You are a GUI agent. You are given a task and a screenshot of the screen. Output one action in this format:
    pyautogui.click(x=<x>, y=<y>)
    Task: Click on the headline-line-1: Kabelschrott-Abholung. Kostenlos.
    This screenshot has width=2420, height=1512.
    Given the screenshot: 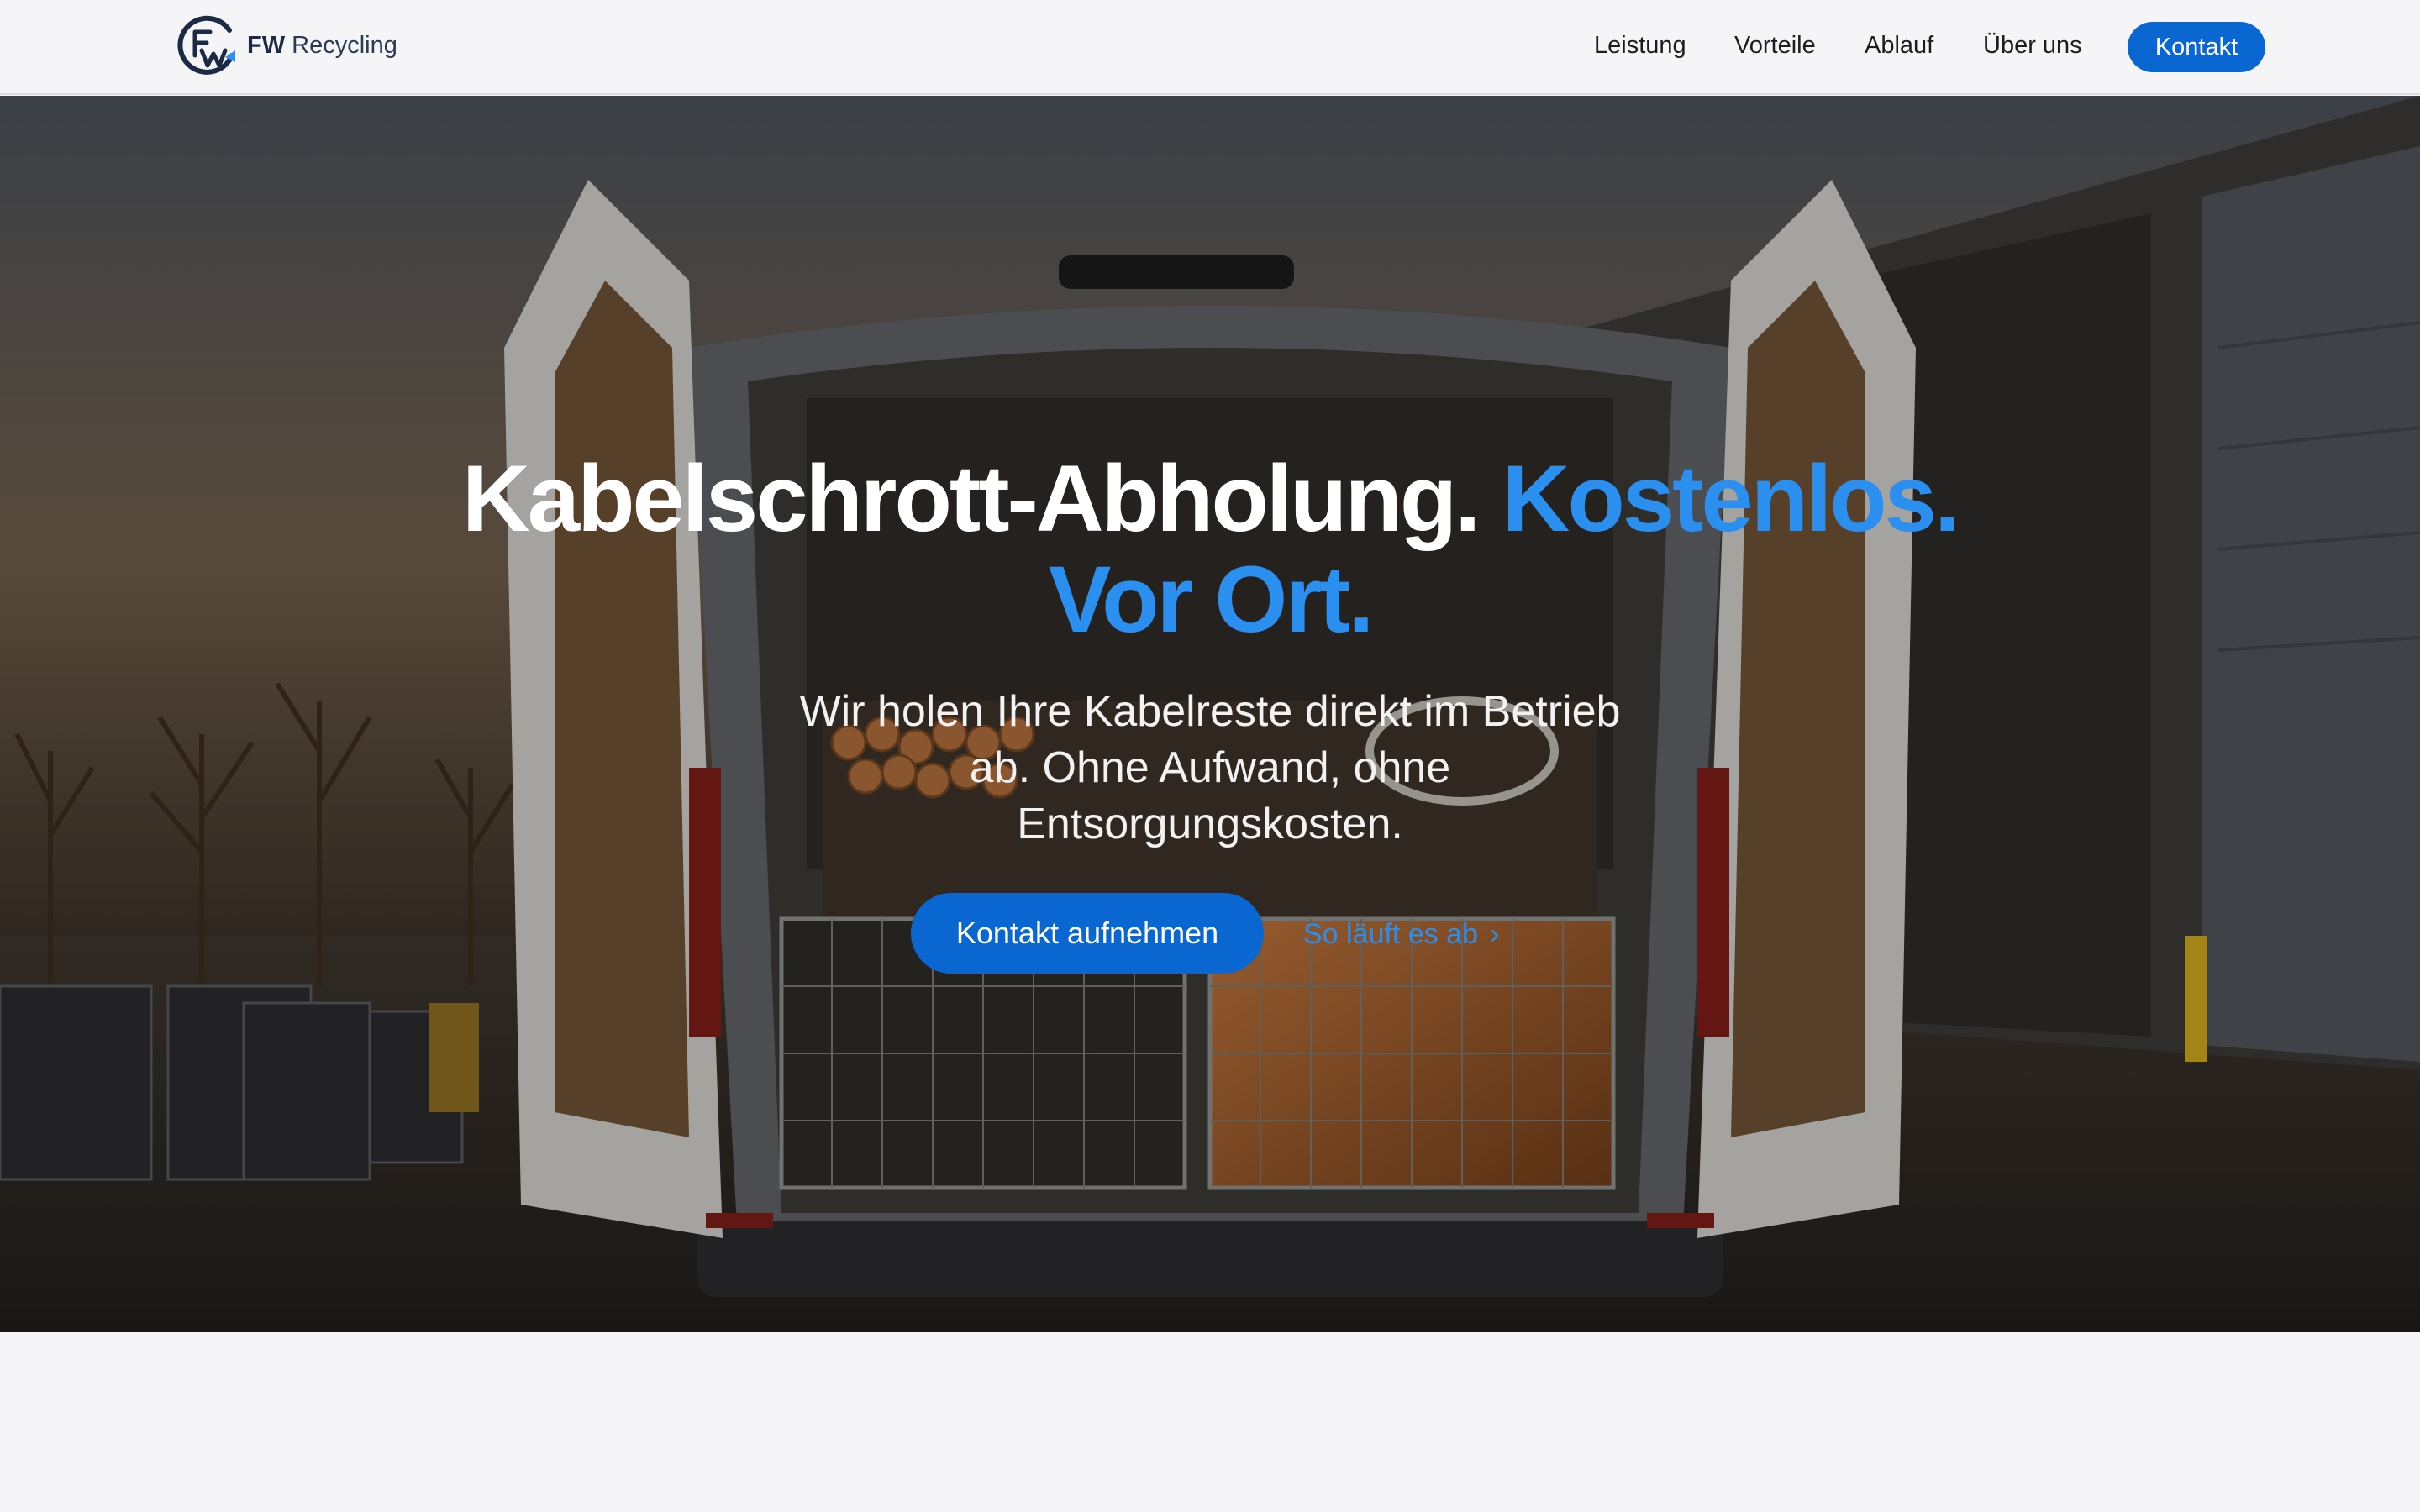 What is the action you would take?
    pyautogui.click(x=1210, y=499)
    